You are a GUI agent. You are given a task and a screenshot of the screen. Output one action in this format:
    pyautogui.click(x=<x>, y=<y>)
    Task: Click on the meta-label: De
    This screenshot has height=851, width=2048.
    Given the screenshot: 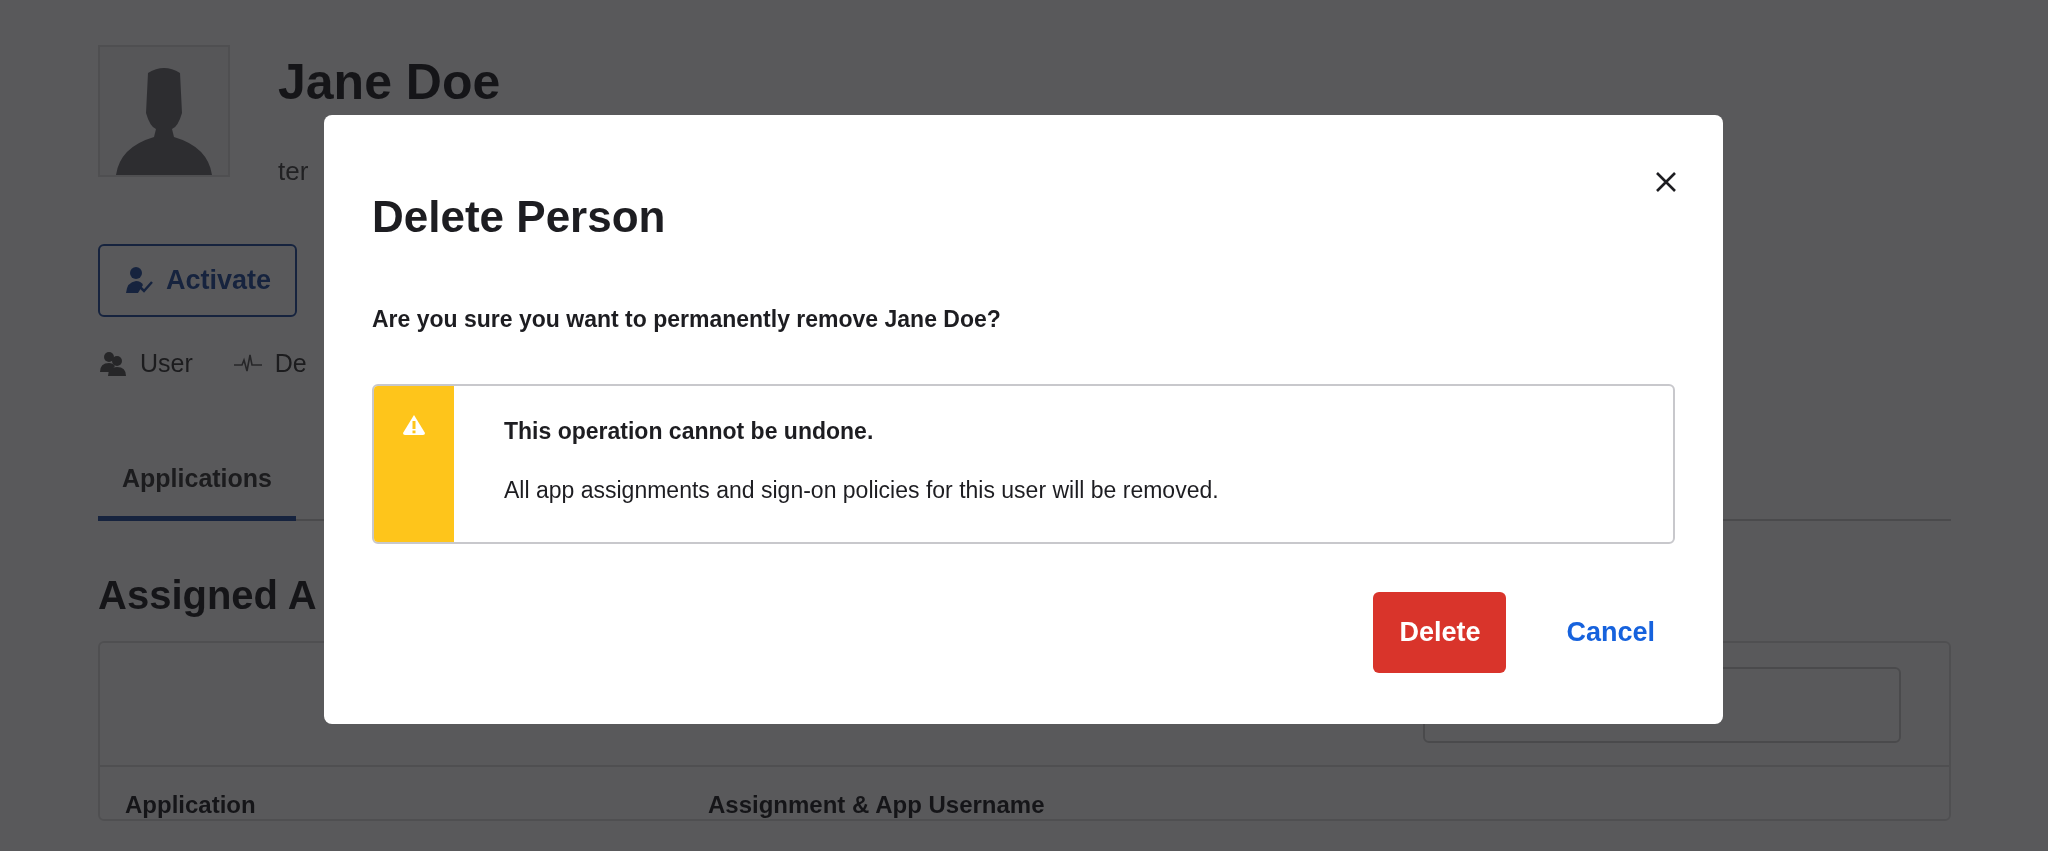 What is the action you would take?
    pyautogui.click(x=290, y=363)
    